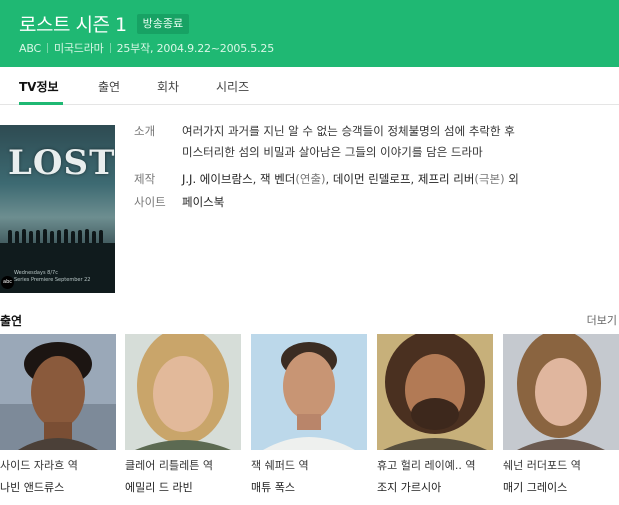 The width and height of the screenshot is (619, 505). I want to click on cast-card: 사이드 자라흐 역 나빈 앤드류스, so click(58, 414).